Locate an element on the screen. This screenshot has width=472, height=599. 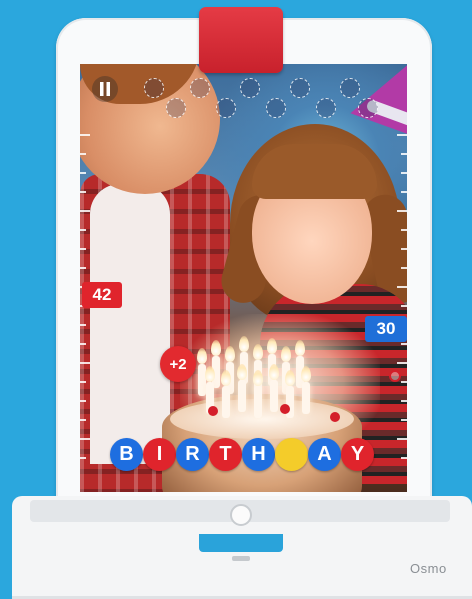
letter-tile: Y is located at coordinates (357, 454).